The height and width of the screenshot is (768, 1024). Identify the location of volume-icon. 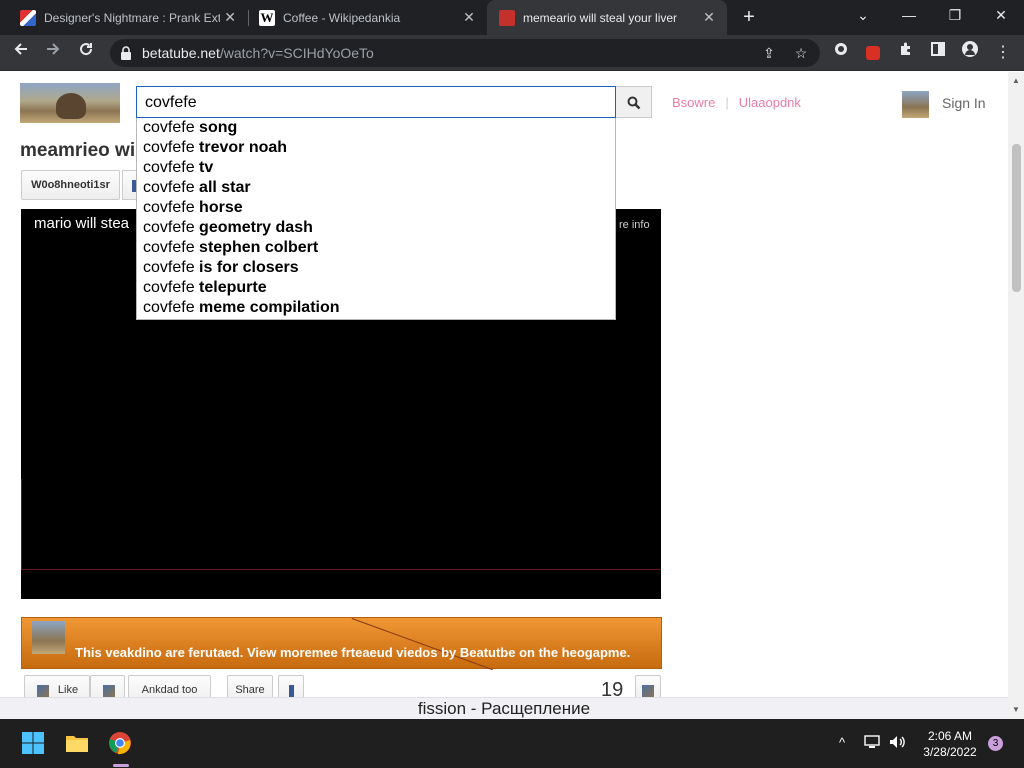
(898, 743).